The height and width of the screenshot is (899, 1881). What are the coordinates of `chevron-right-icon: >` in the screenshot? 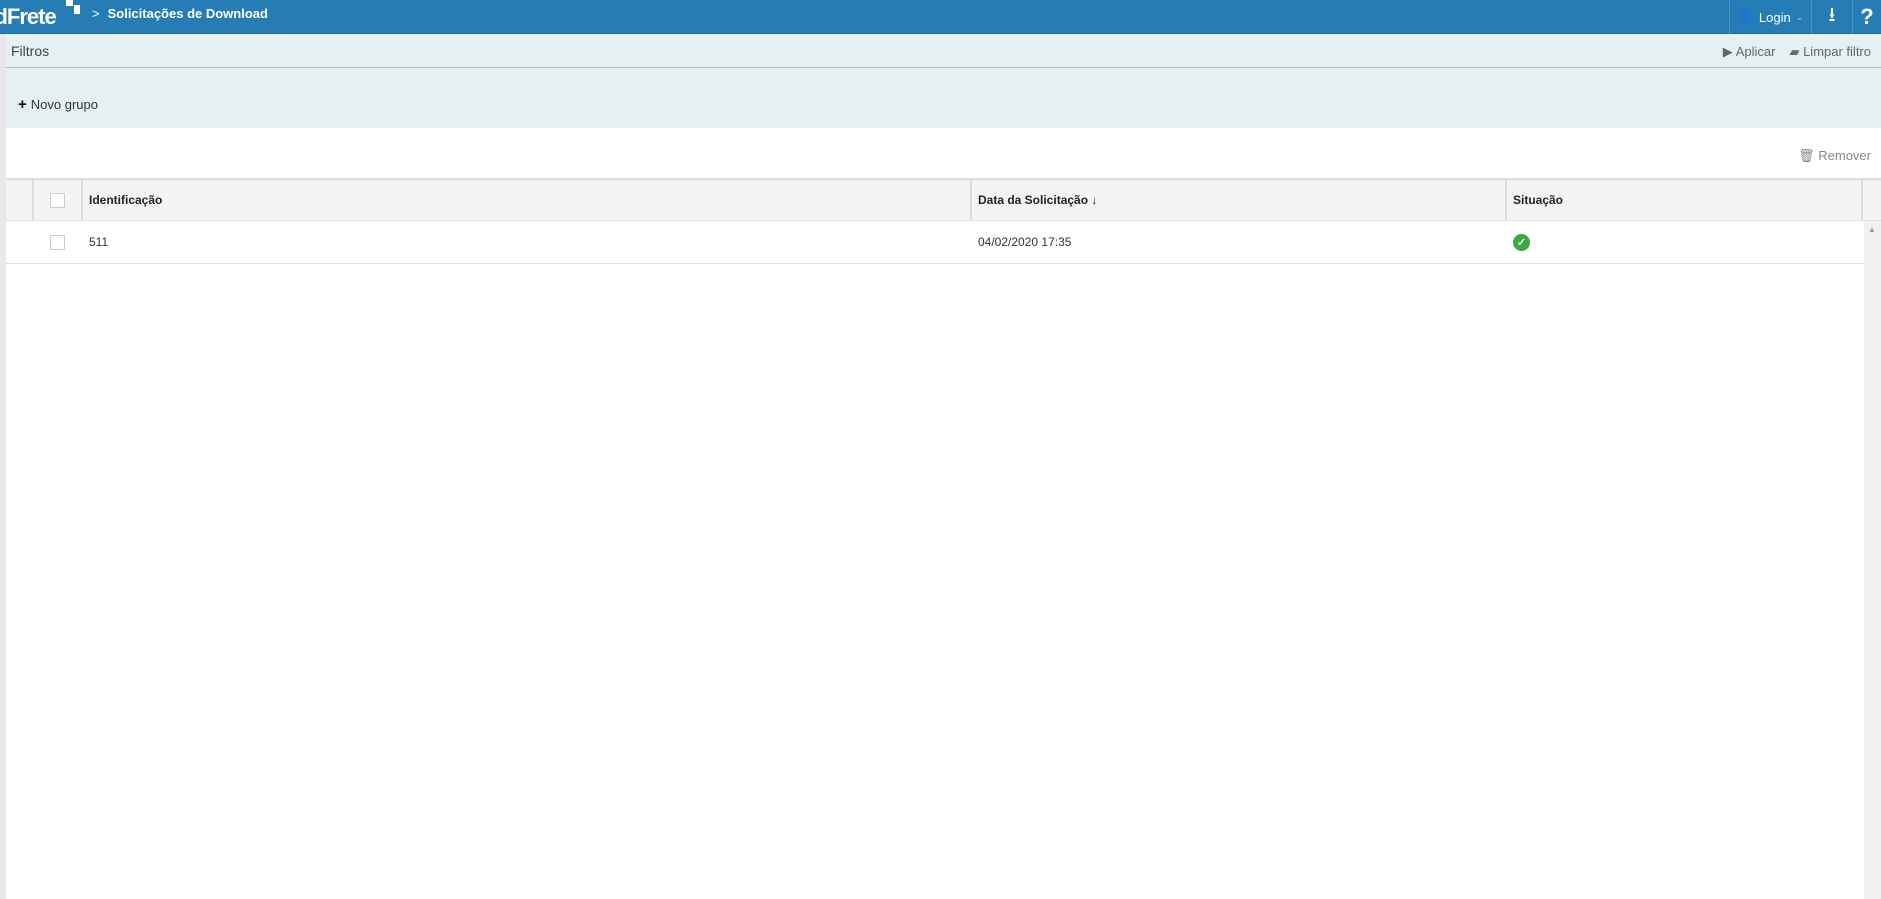 It's located at (96, 13).